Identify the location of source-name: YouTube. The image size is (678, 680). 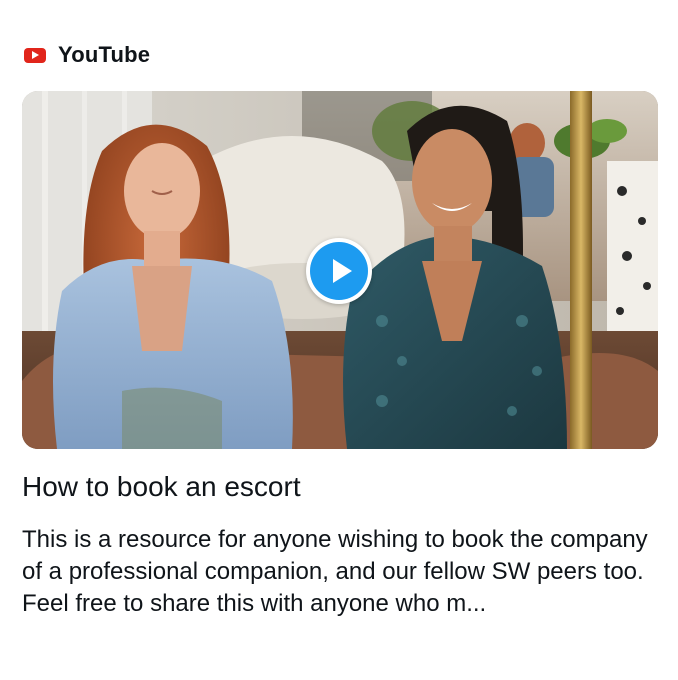
(104, 54).